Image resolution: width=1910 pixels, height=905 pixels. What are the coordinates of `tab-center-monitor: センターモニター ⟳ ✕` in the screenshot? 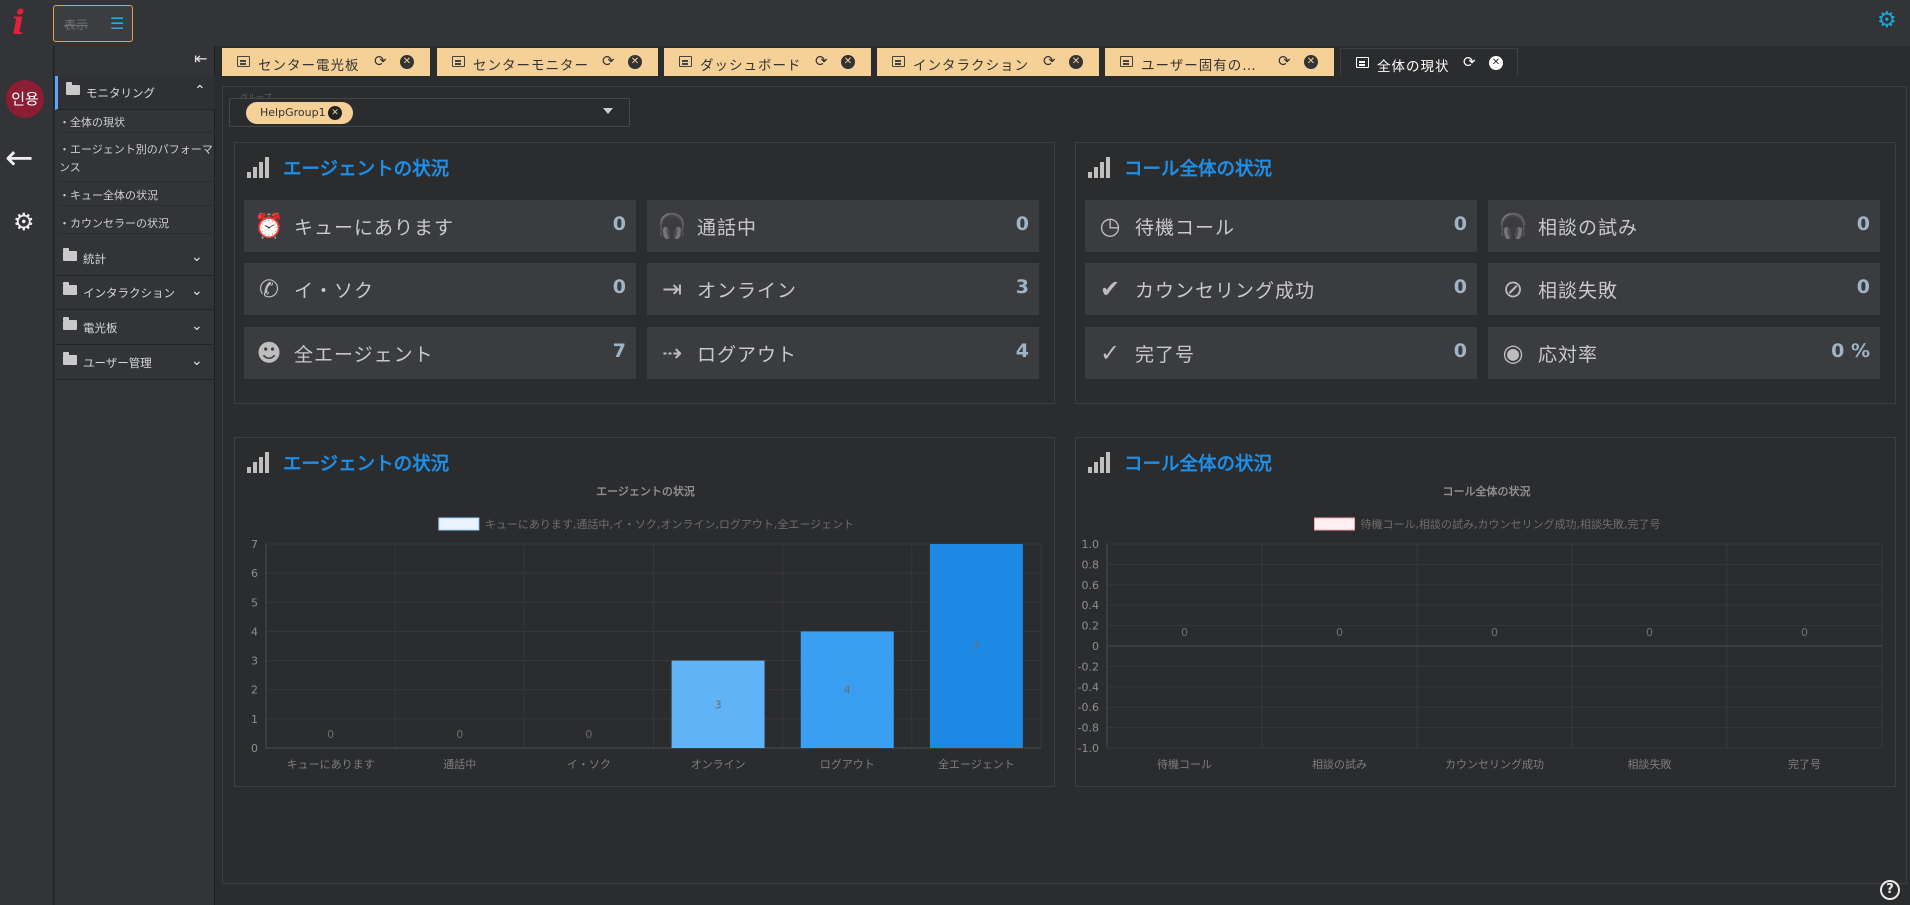 It's located at (547, 62).